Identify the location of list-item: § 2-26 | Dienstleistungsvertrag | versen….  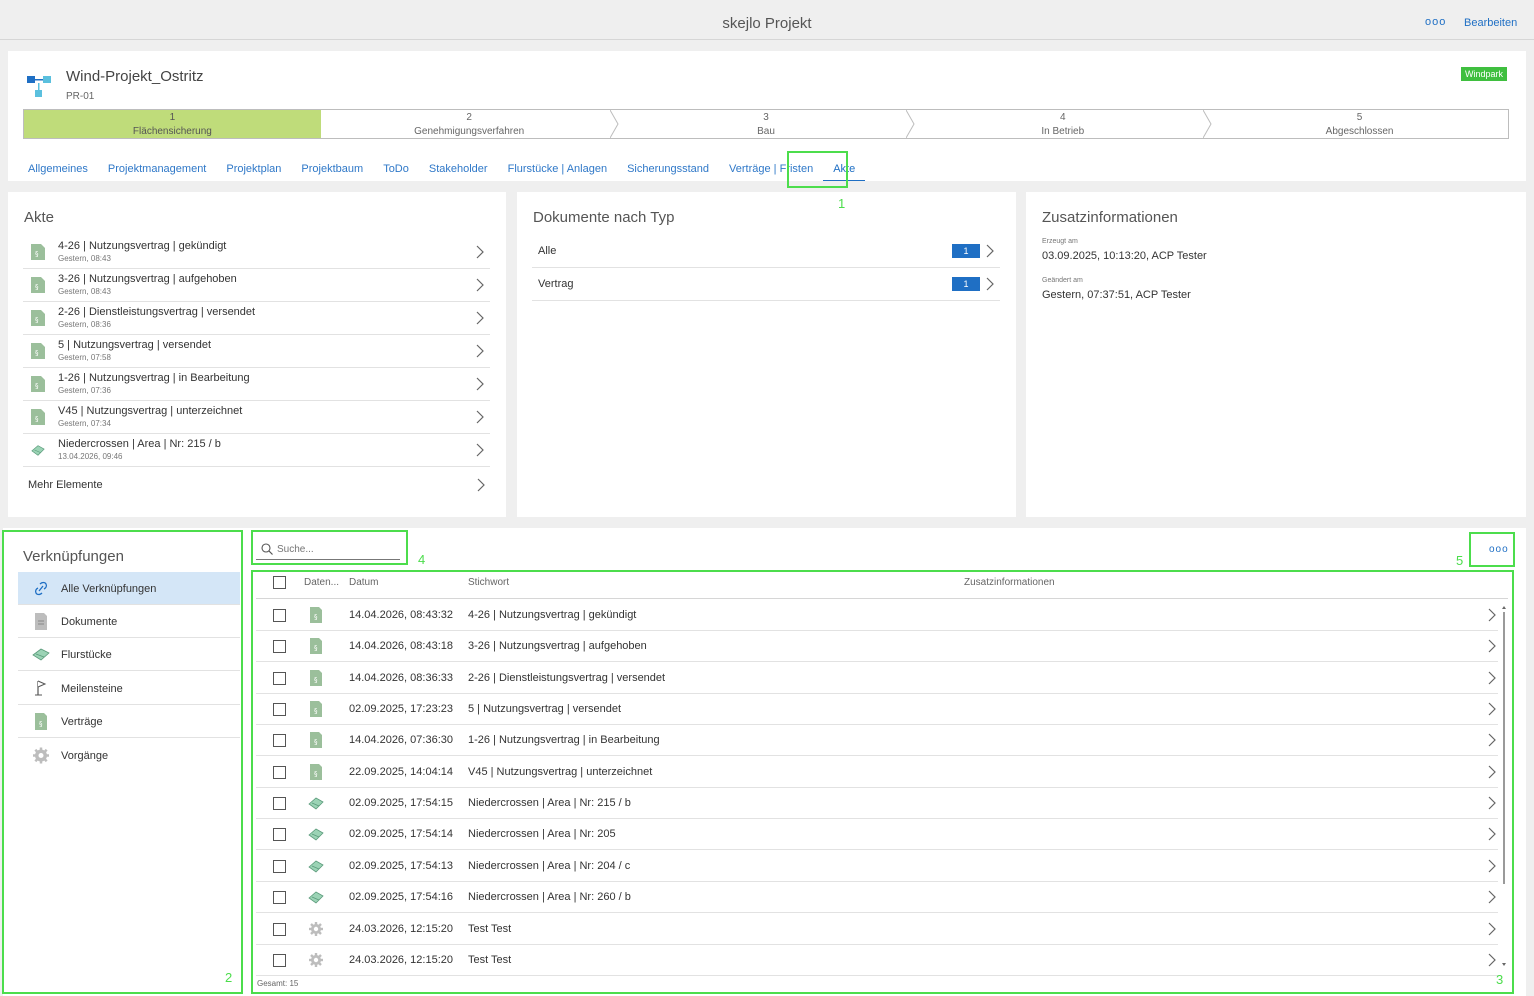
(256, 318).